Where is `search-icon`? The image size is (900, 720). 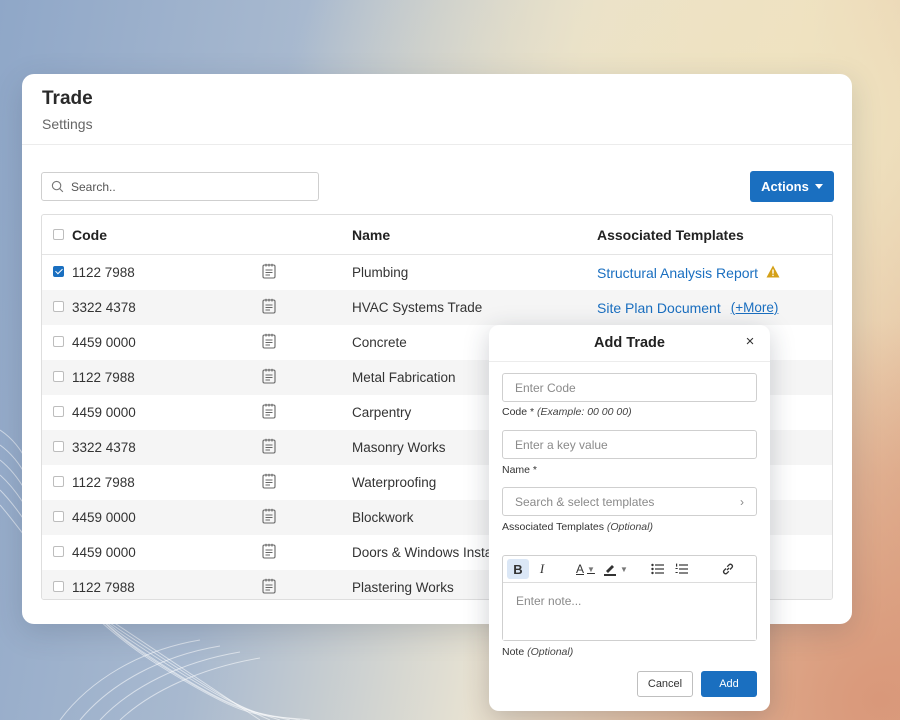
search-icon is located at coordinates (57, 186).